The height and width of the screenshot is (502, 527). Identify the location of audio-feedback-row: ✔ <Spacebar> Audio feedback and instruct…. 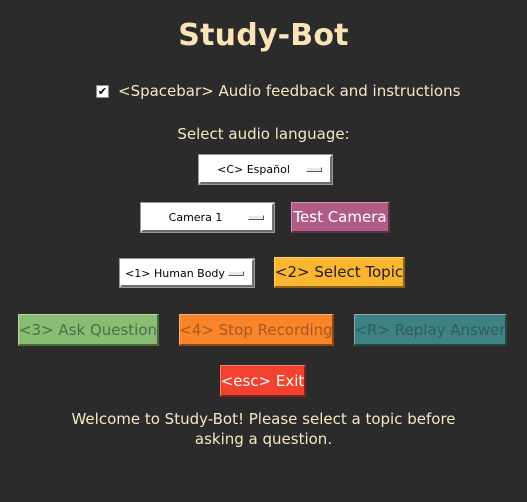
(278, 91).